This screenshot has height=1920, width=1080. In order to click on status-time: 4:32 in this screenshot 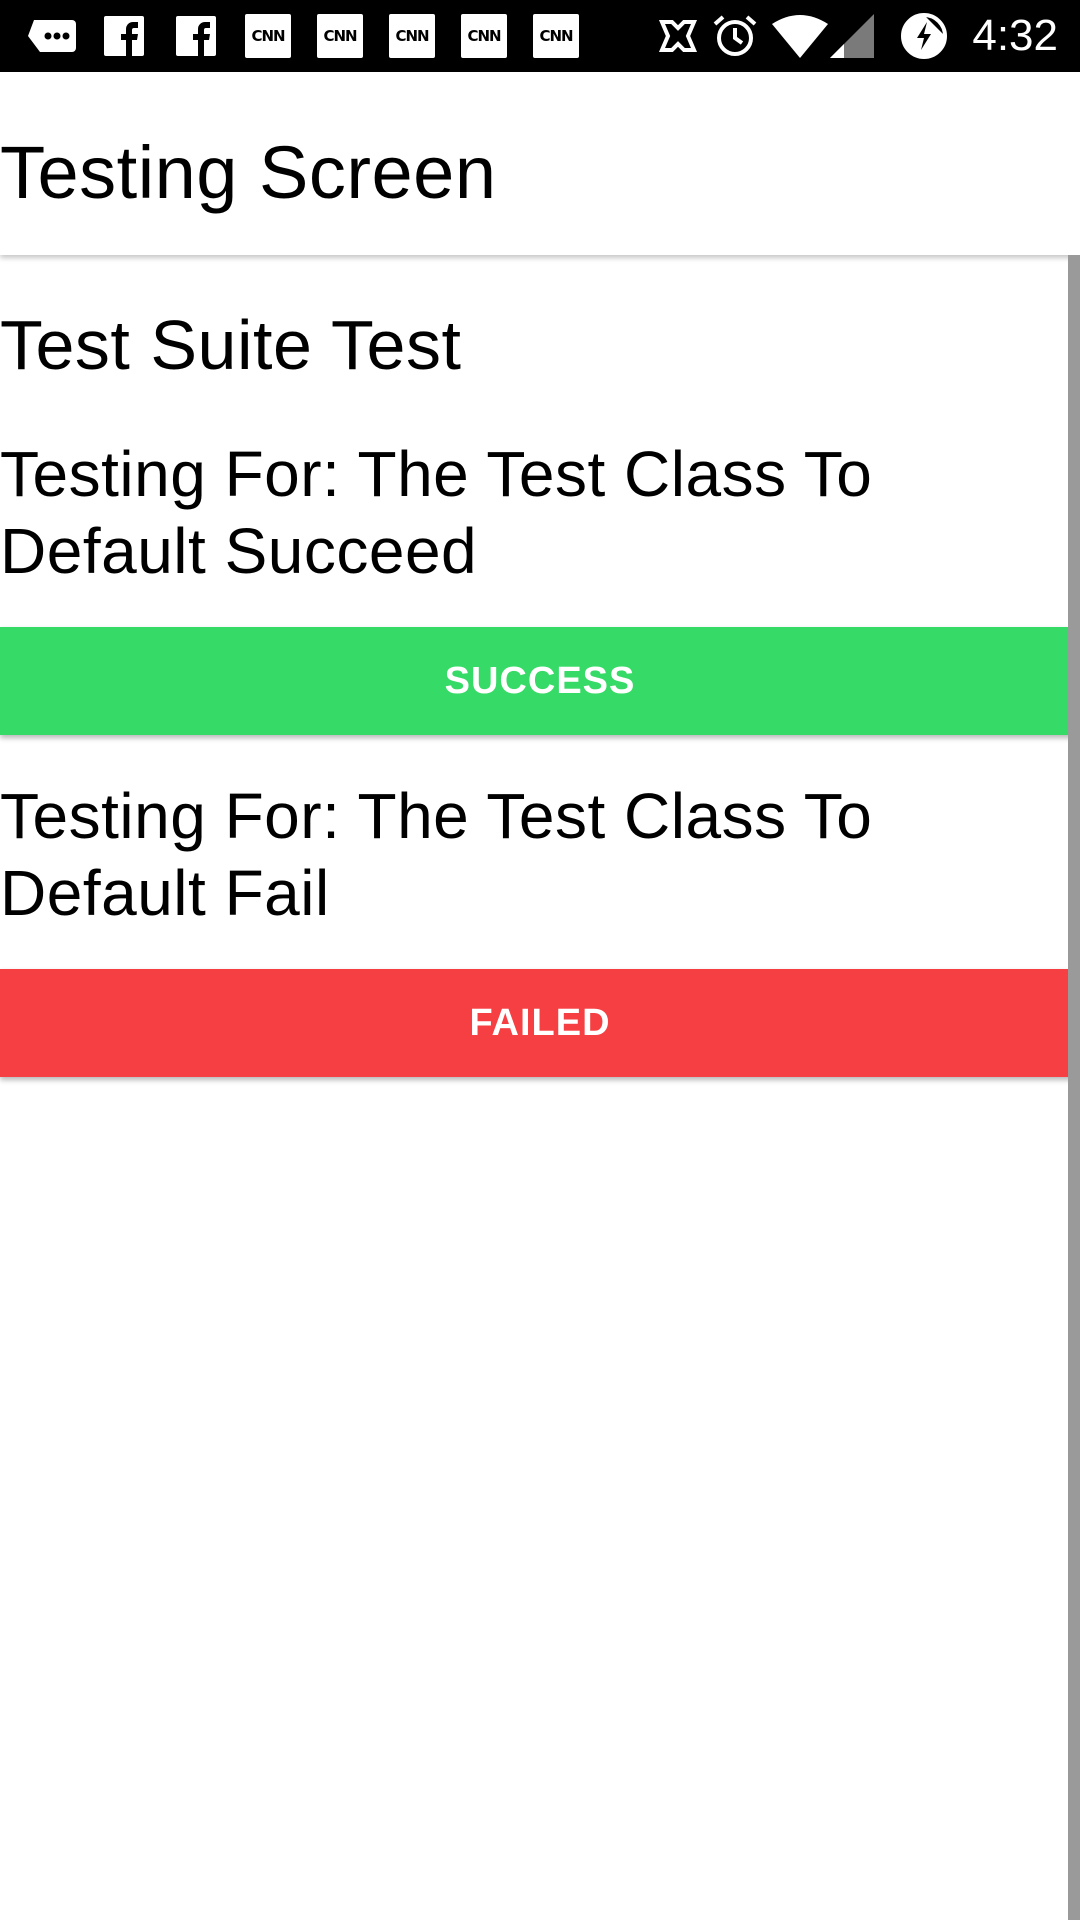, I will do `click(1015, 35)`.